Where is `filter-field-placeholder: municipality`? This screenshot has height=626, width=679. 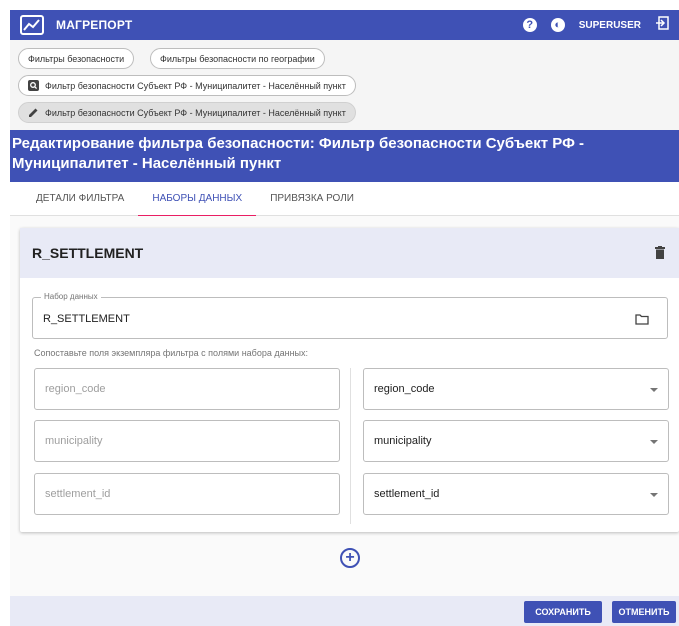
filter-field-placeholder: municipality is located at coordinates (74, 441).